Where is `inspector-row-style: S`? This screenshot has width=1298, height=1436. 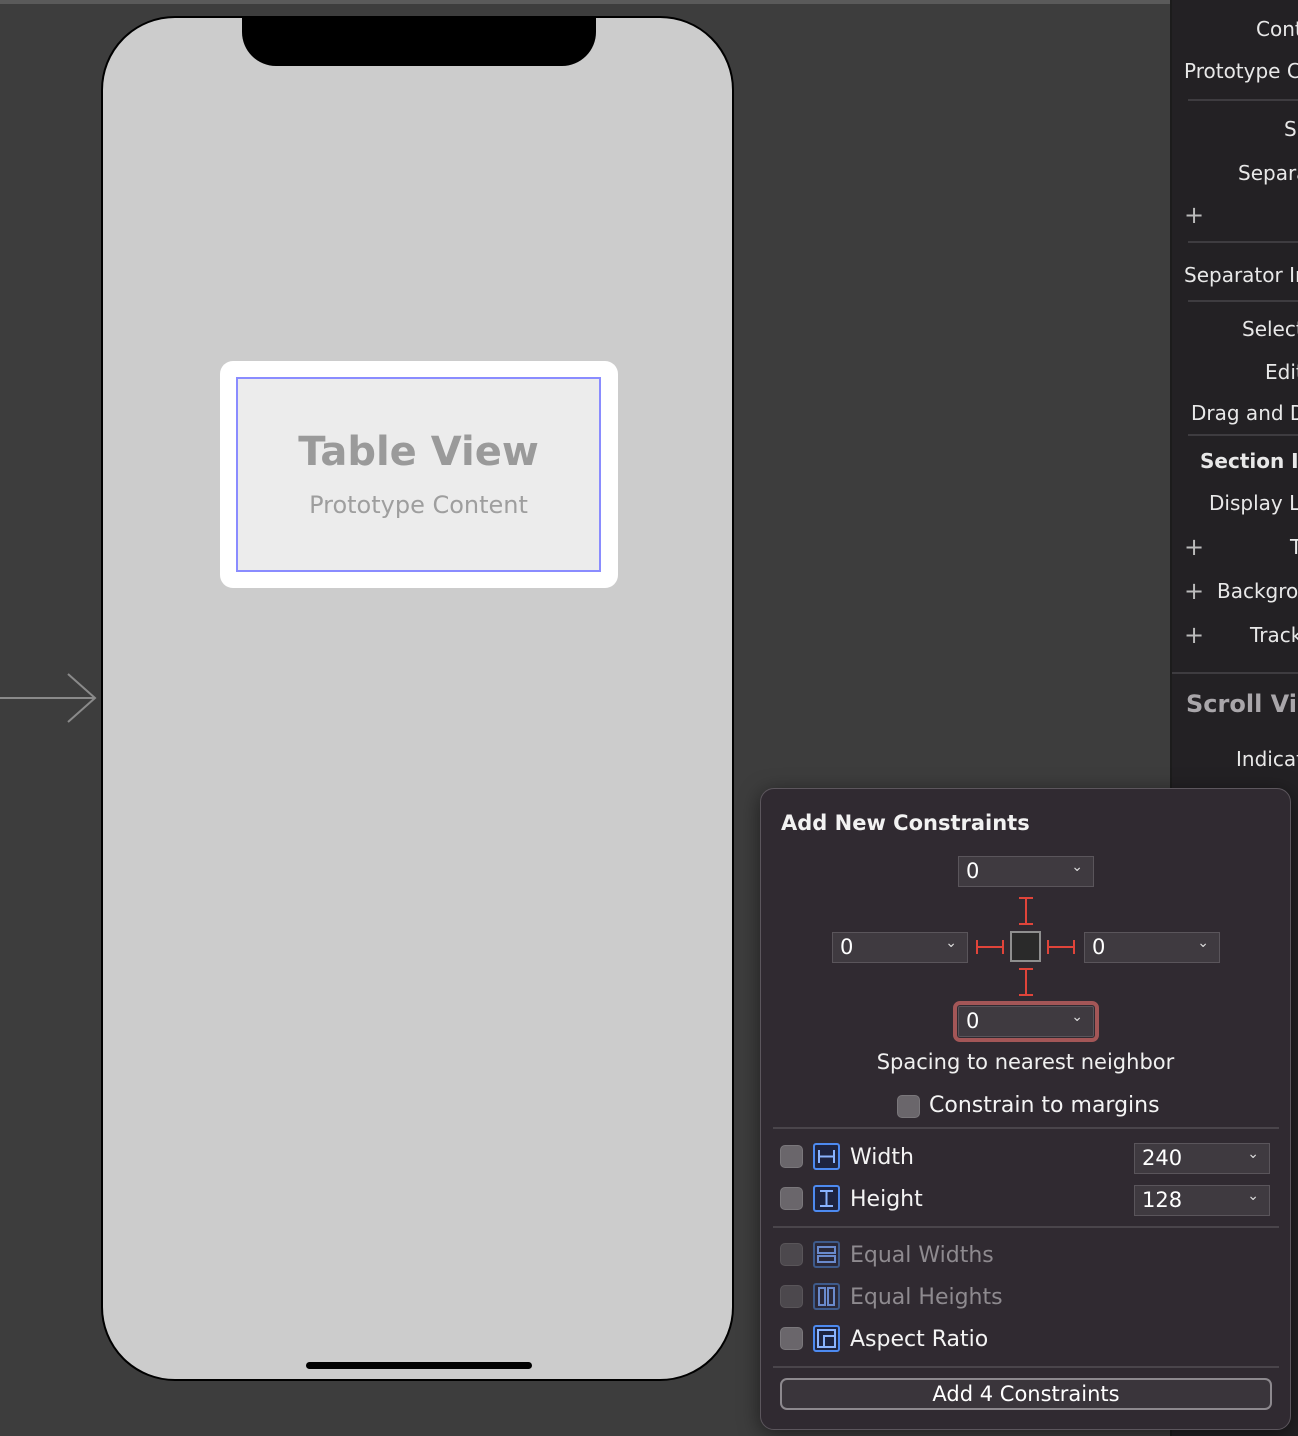 inspector-row-style: S is located at coordinates (1290, 129).